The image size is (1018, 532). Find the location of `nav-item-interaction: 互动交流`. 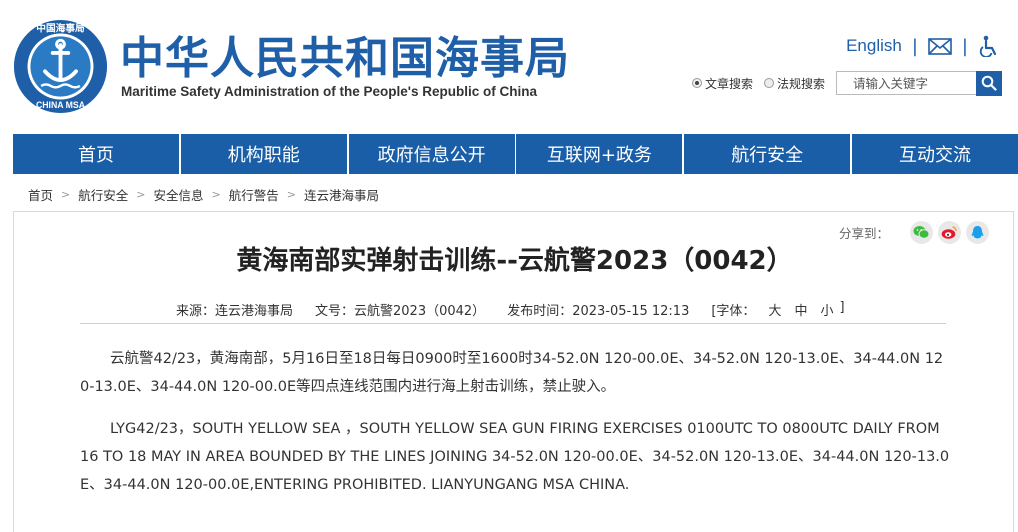

nav-item-interaction: 互动交流 is located at coordinates (934, 154).